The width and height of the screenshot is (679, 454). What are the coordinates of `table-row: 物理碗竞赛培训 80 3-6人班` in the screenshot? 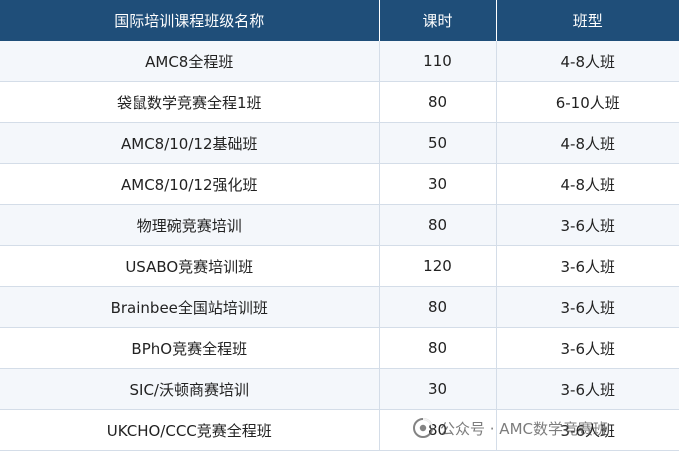 It's located at (339, 225).